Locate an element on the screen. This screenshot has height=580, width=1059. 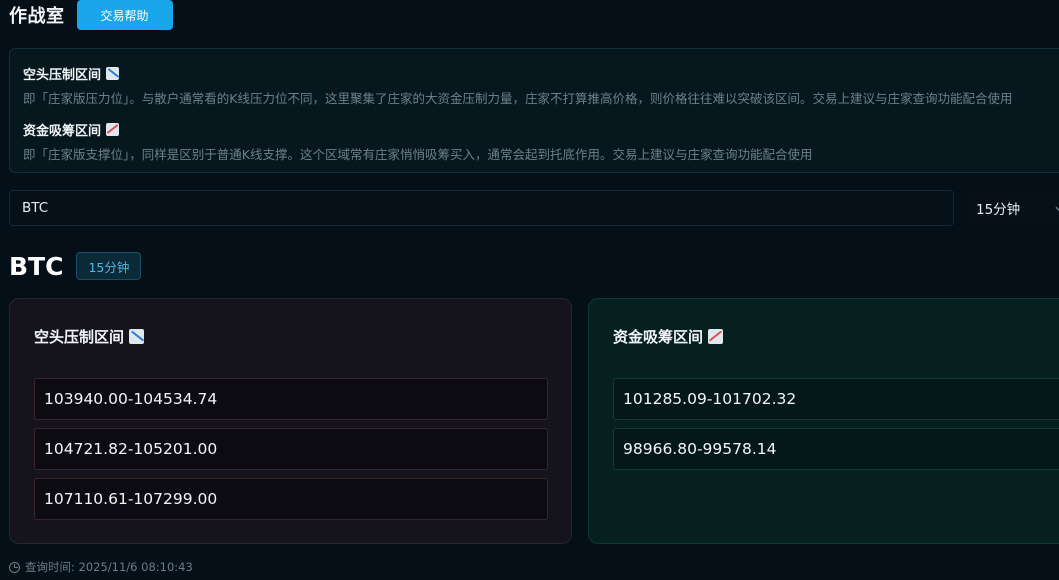
support-panel-title: 资金吸筹区间 is located at coordinates (668, 336).